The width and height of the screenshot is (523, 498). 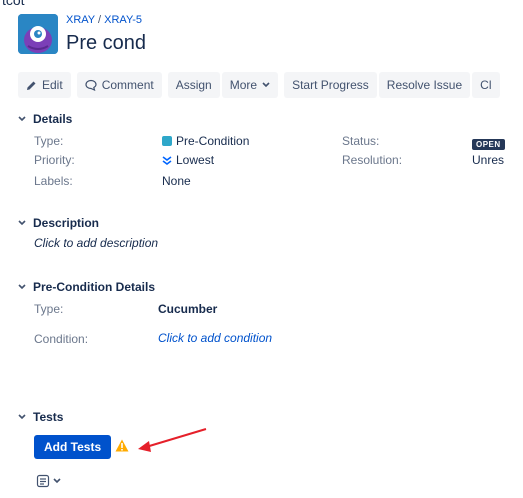 I want to click on assign-more-group: Assign More, so click(x=223, y=85).